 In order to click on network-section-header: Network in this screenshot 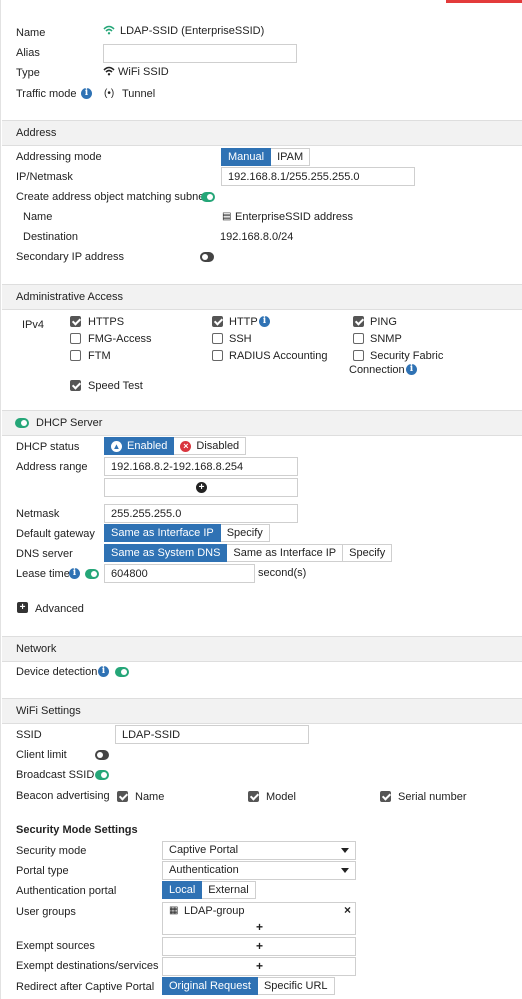, I will do `click(262, 649)`.